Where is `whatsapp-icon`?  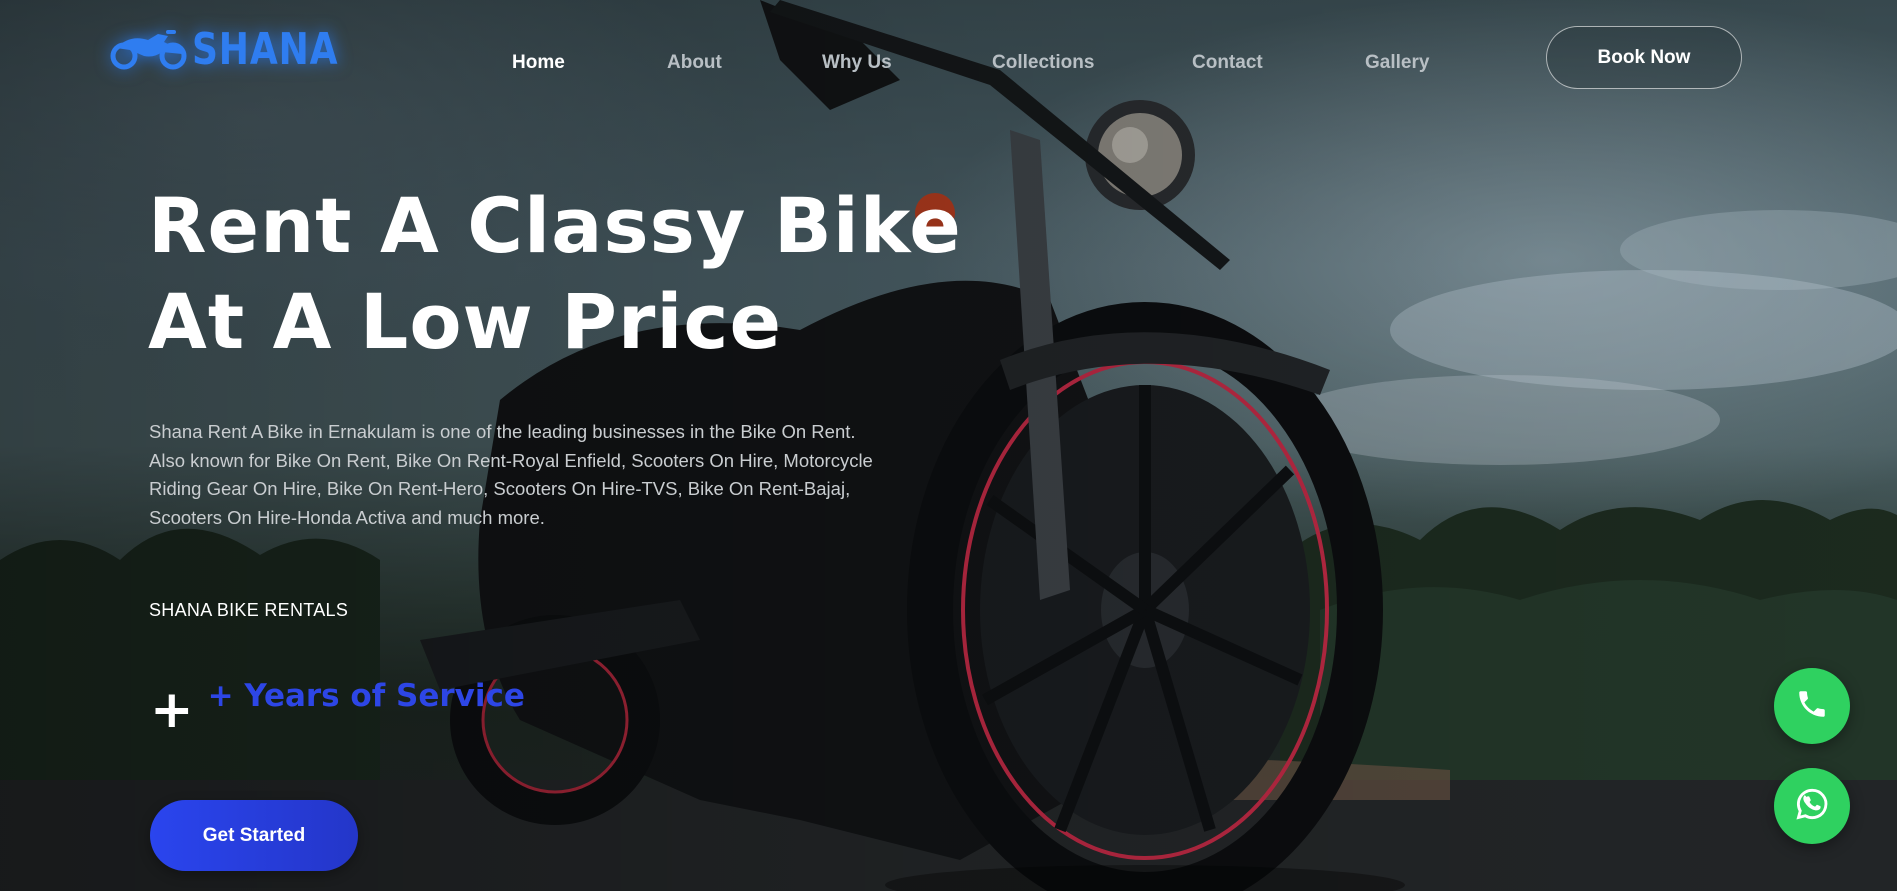 whatsapp-icon is located at coordinates (1812, 806).